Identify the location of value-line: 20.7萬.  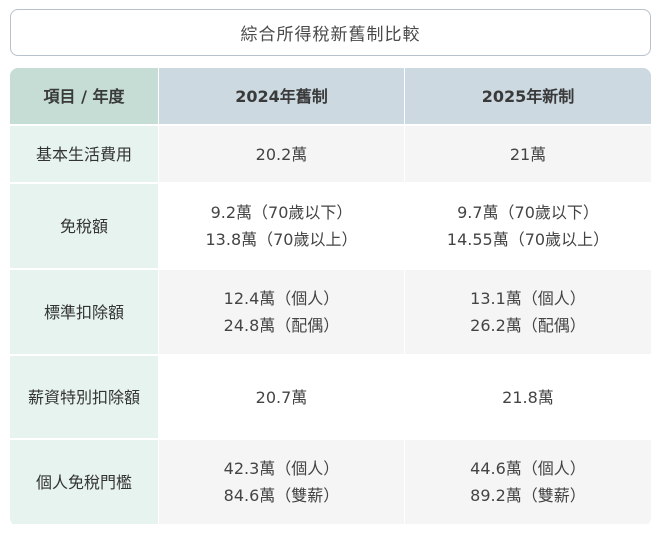
(281, 397).